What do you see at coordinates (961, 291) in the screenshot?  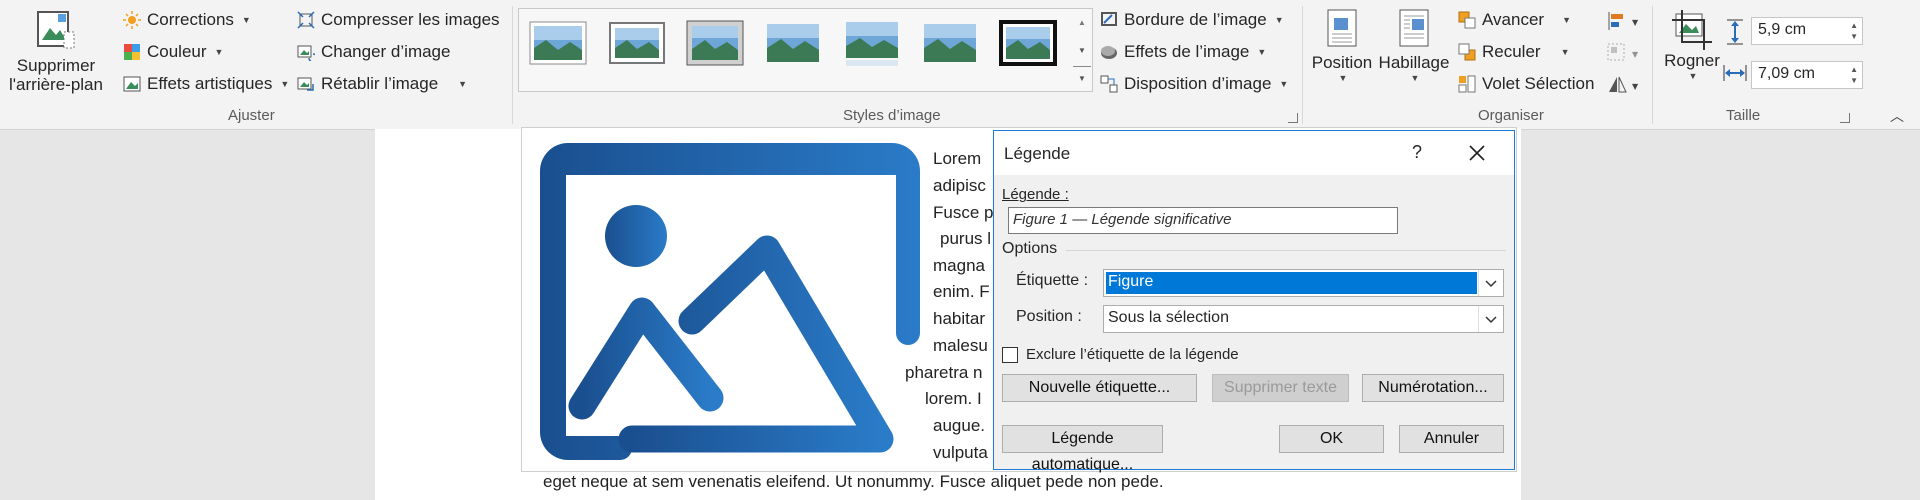 I see `doc-text-line: enim. F` at bounding box center [961, 291].